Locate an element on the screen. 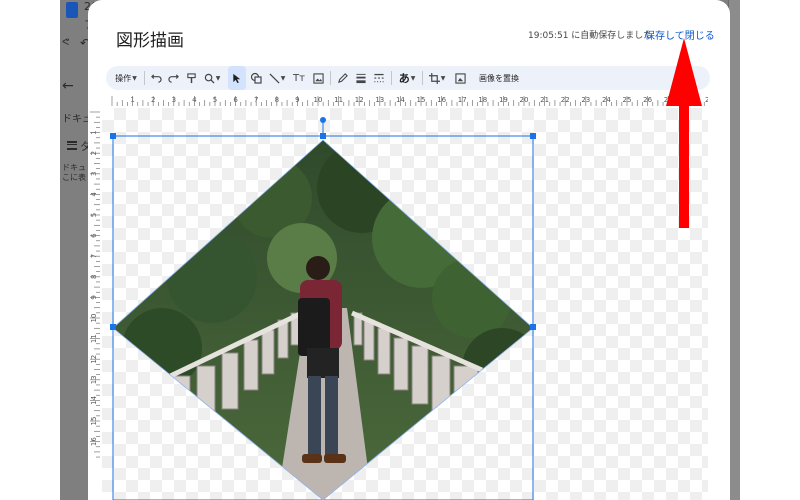 The width and height of the screenshot is (800, 500). image-icon is located at coordinates (318, 78).